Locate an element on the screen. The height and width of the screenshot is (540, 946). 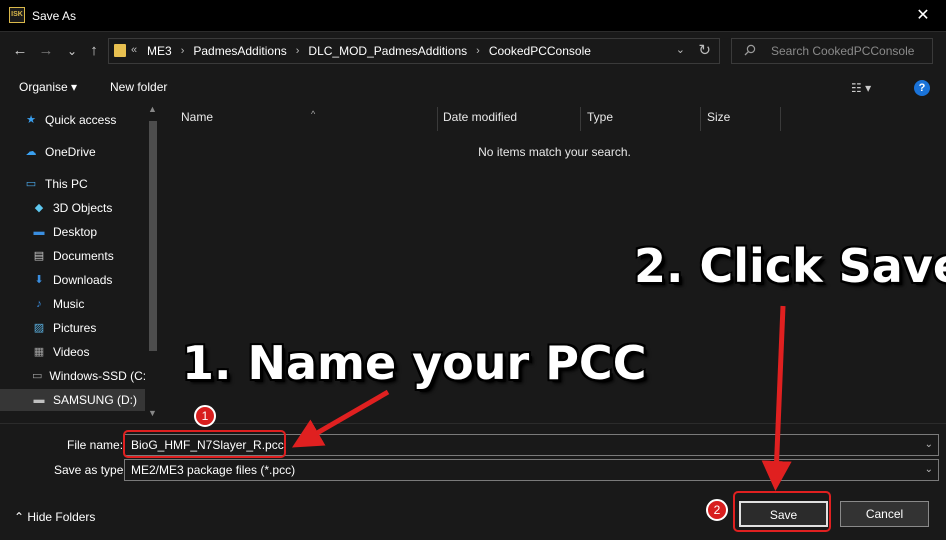
sidebar-item-label: Videos is located at coordinates (71, 352).